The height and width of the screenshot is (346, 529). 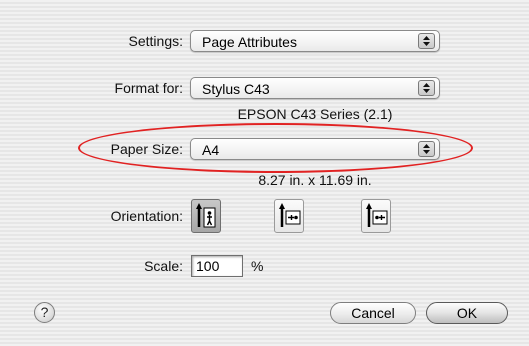 I want to click on settings-popup-value: Page Attributes, so click(x=249, y=42).